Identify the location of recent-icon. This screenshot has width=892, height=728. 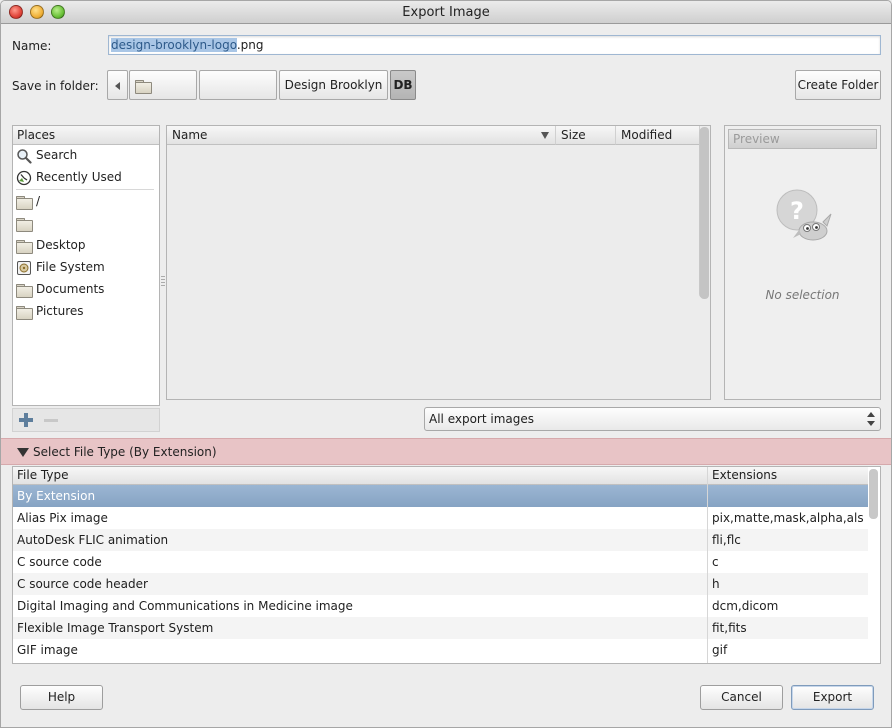
(24, 178).